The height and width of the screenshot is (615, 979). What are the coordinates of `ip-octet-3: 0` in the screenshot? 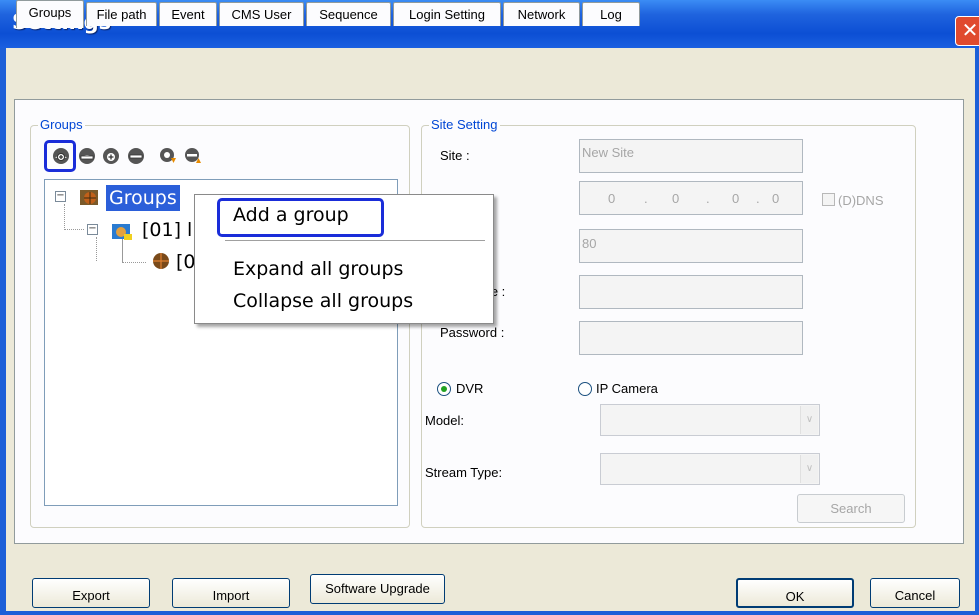 It's located at (735, 198).